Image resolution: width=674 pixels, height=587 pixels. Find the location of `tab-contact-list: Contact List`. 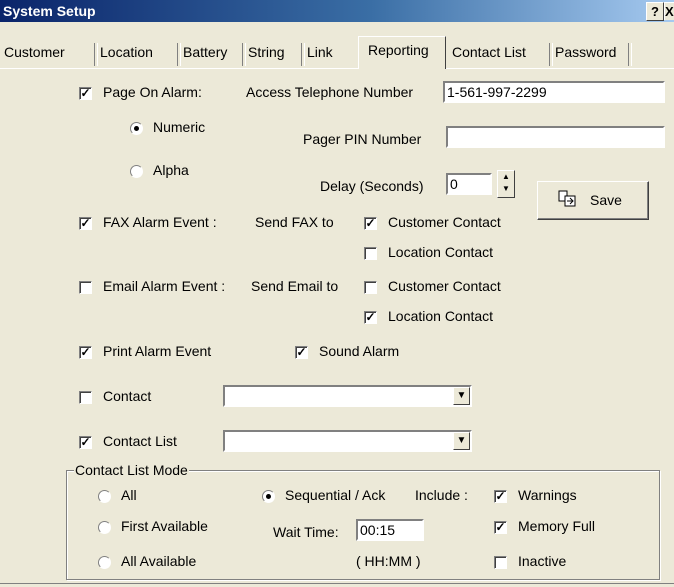

tab-contact-list: Contact List is located at coordinates (489, 52).